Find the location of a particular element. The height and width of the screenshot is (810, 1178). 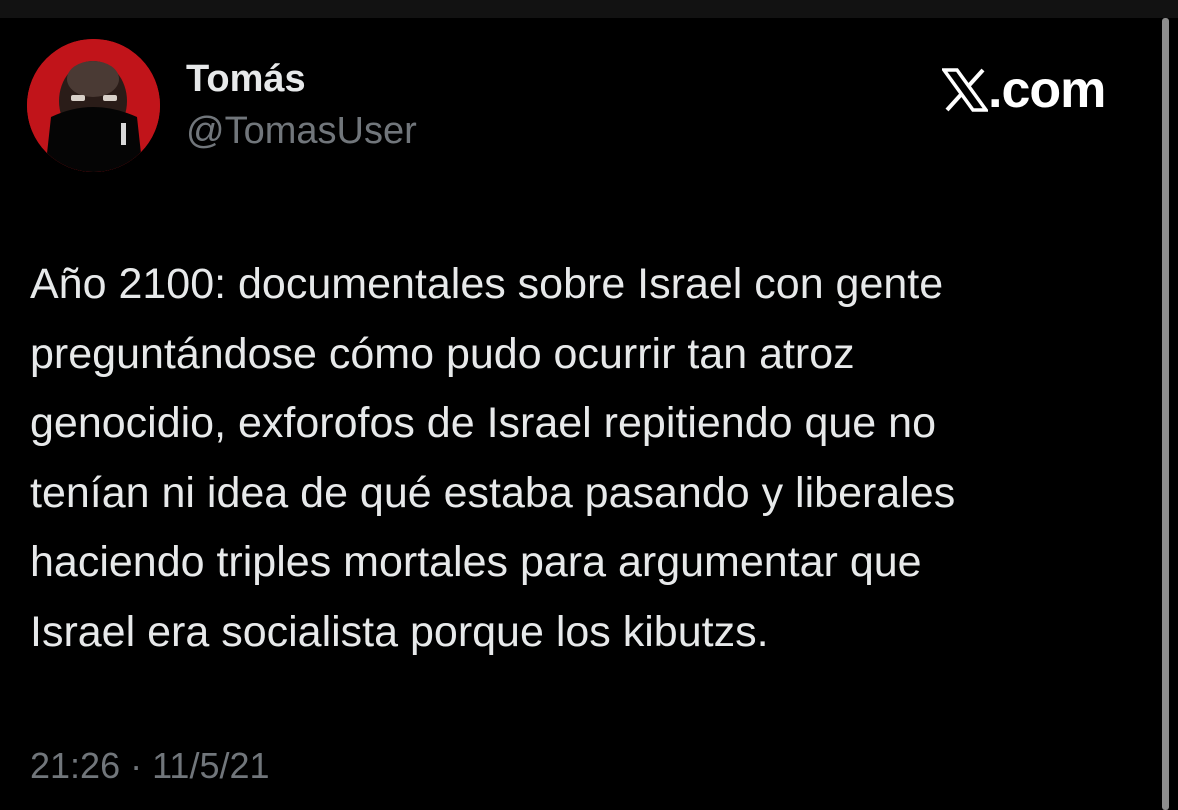

brand-watermark: .com is located at coordinates (1024, 90).